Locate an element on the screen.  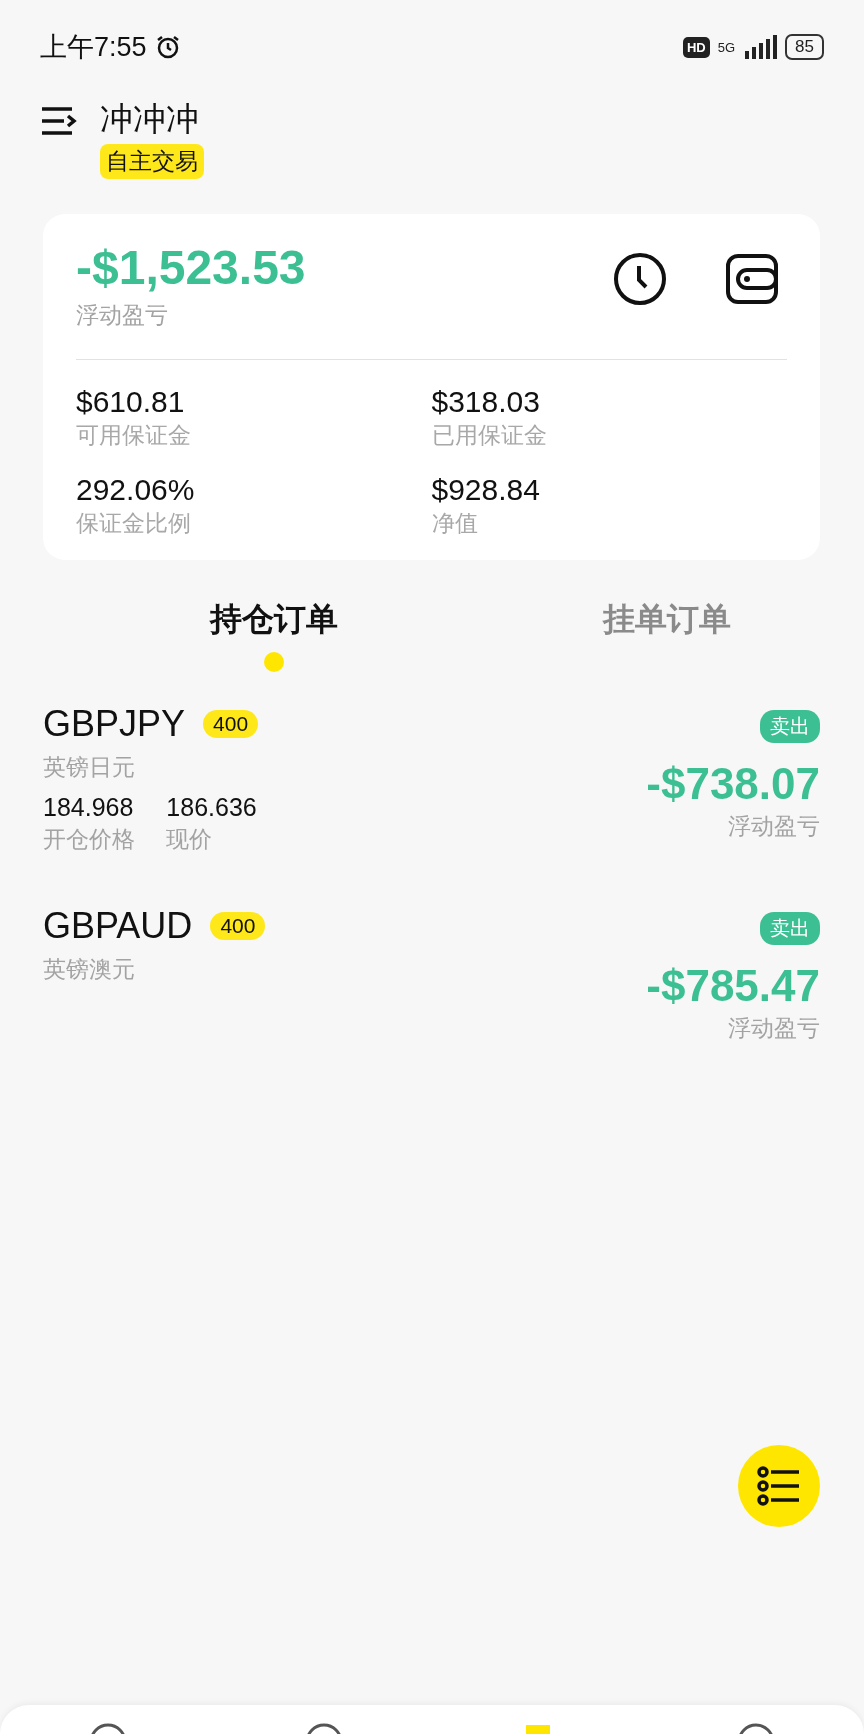
open-price: 184.968 is located at coordinates (89, 807).